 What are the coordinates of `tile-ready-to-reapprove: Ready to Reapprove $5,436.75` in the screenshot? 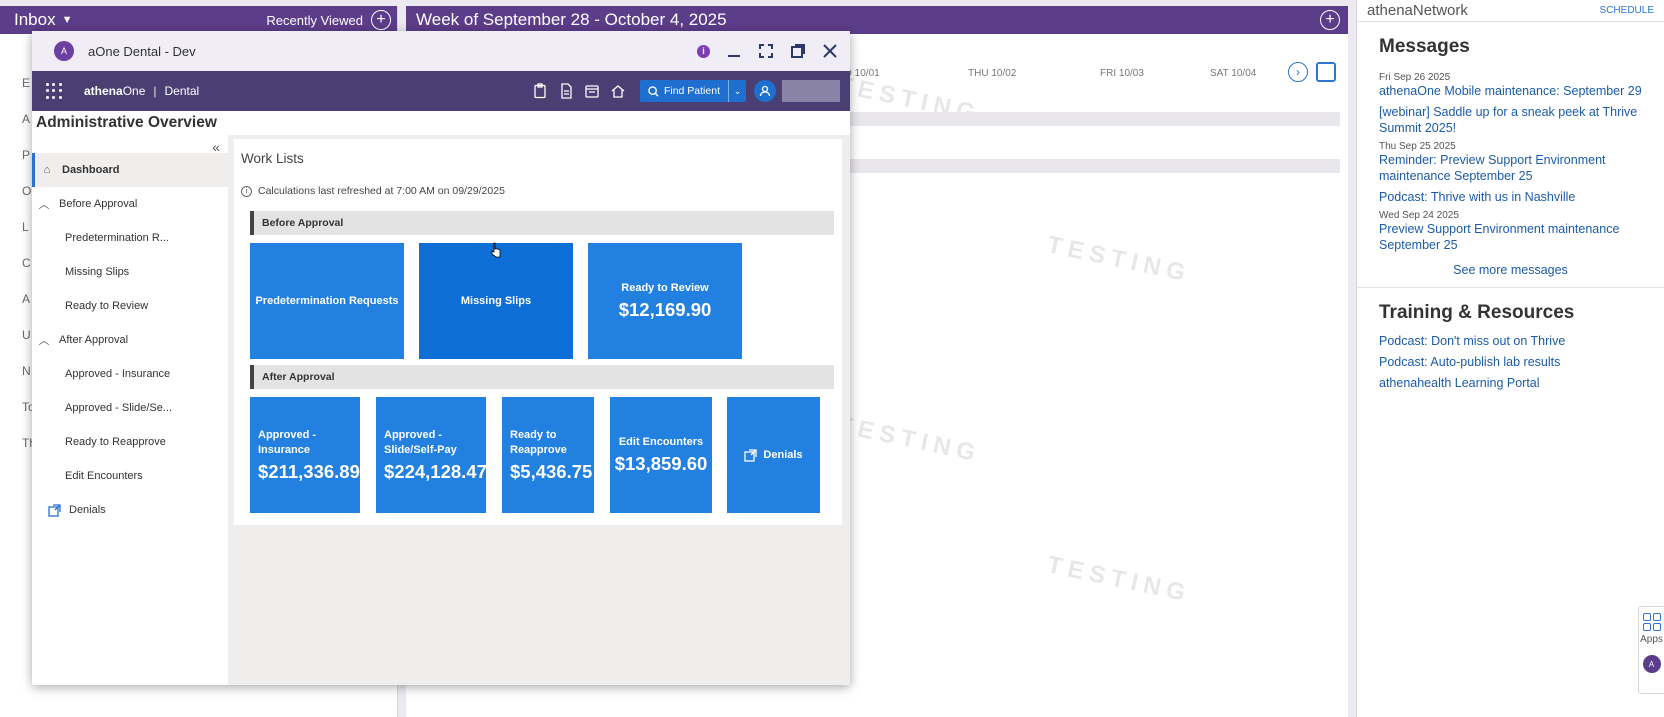 It's located at (548, 455).